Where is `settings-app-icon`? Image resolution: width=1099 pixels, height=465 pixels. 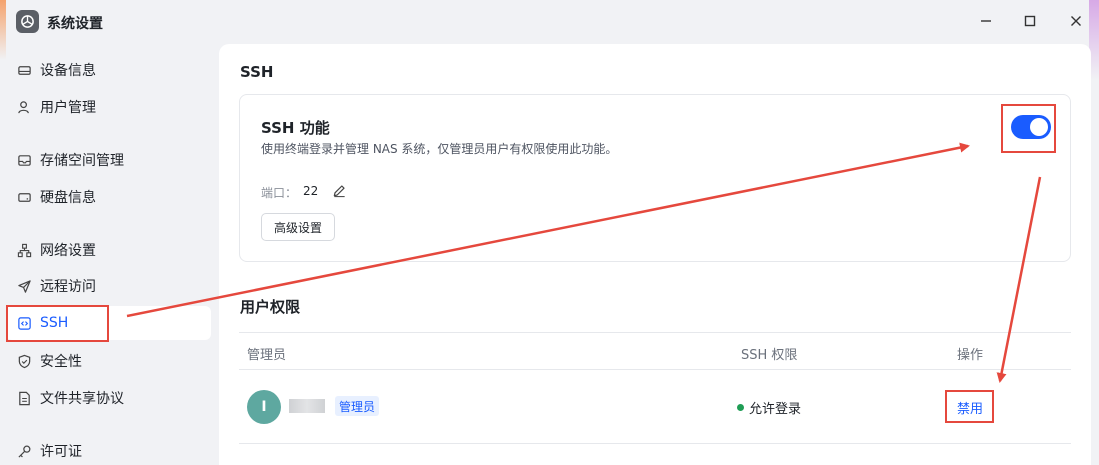 settings-app-icon is located at coordinates (27, 21).